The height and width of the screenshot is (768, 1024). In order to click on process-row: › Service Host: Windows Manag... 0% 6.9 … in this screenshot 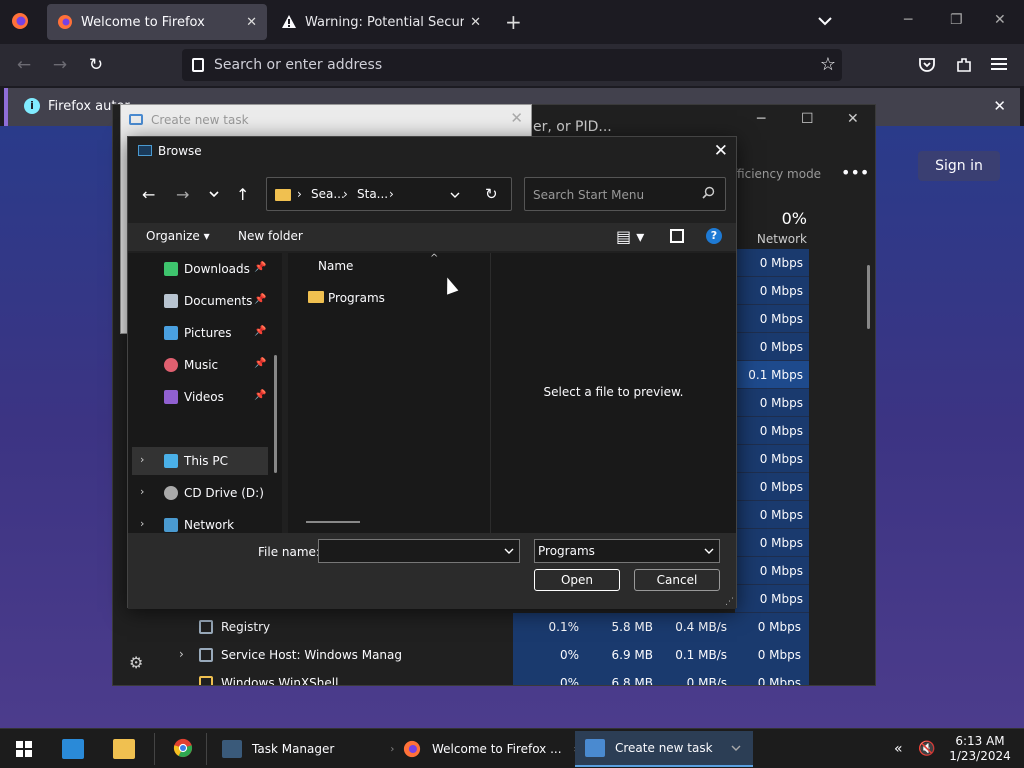, I will do `click(523, 655)`.